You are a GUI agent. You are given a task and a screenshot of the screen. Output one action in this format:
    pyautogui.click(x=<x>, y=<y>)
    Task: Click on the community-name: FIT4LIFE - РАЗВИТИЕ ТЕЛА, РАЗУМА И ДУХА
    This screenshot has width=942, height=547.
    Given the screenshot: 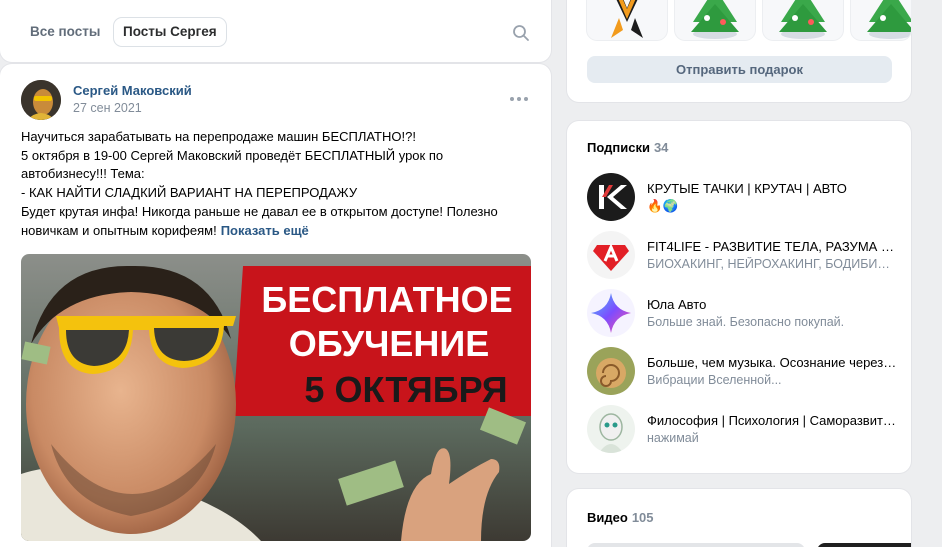 What is the action you would take?
    pyautogui.click(x=772, y=246)
    